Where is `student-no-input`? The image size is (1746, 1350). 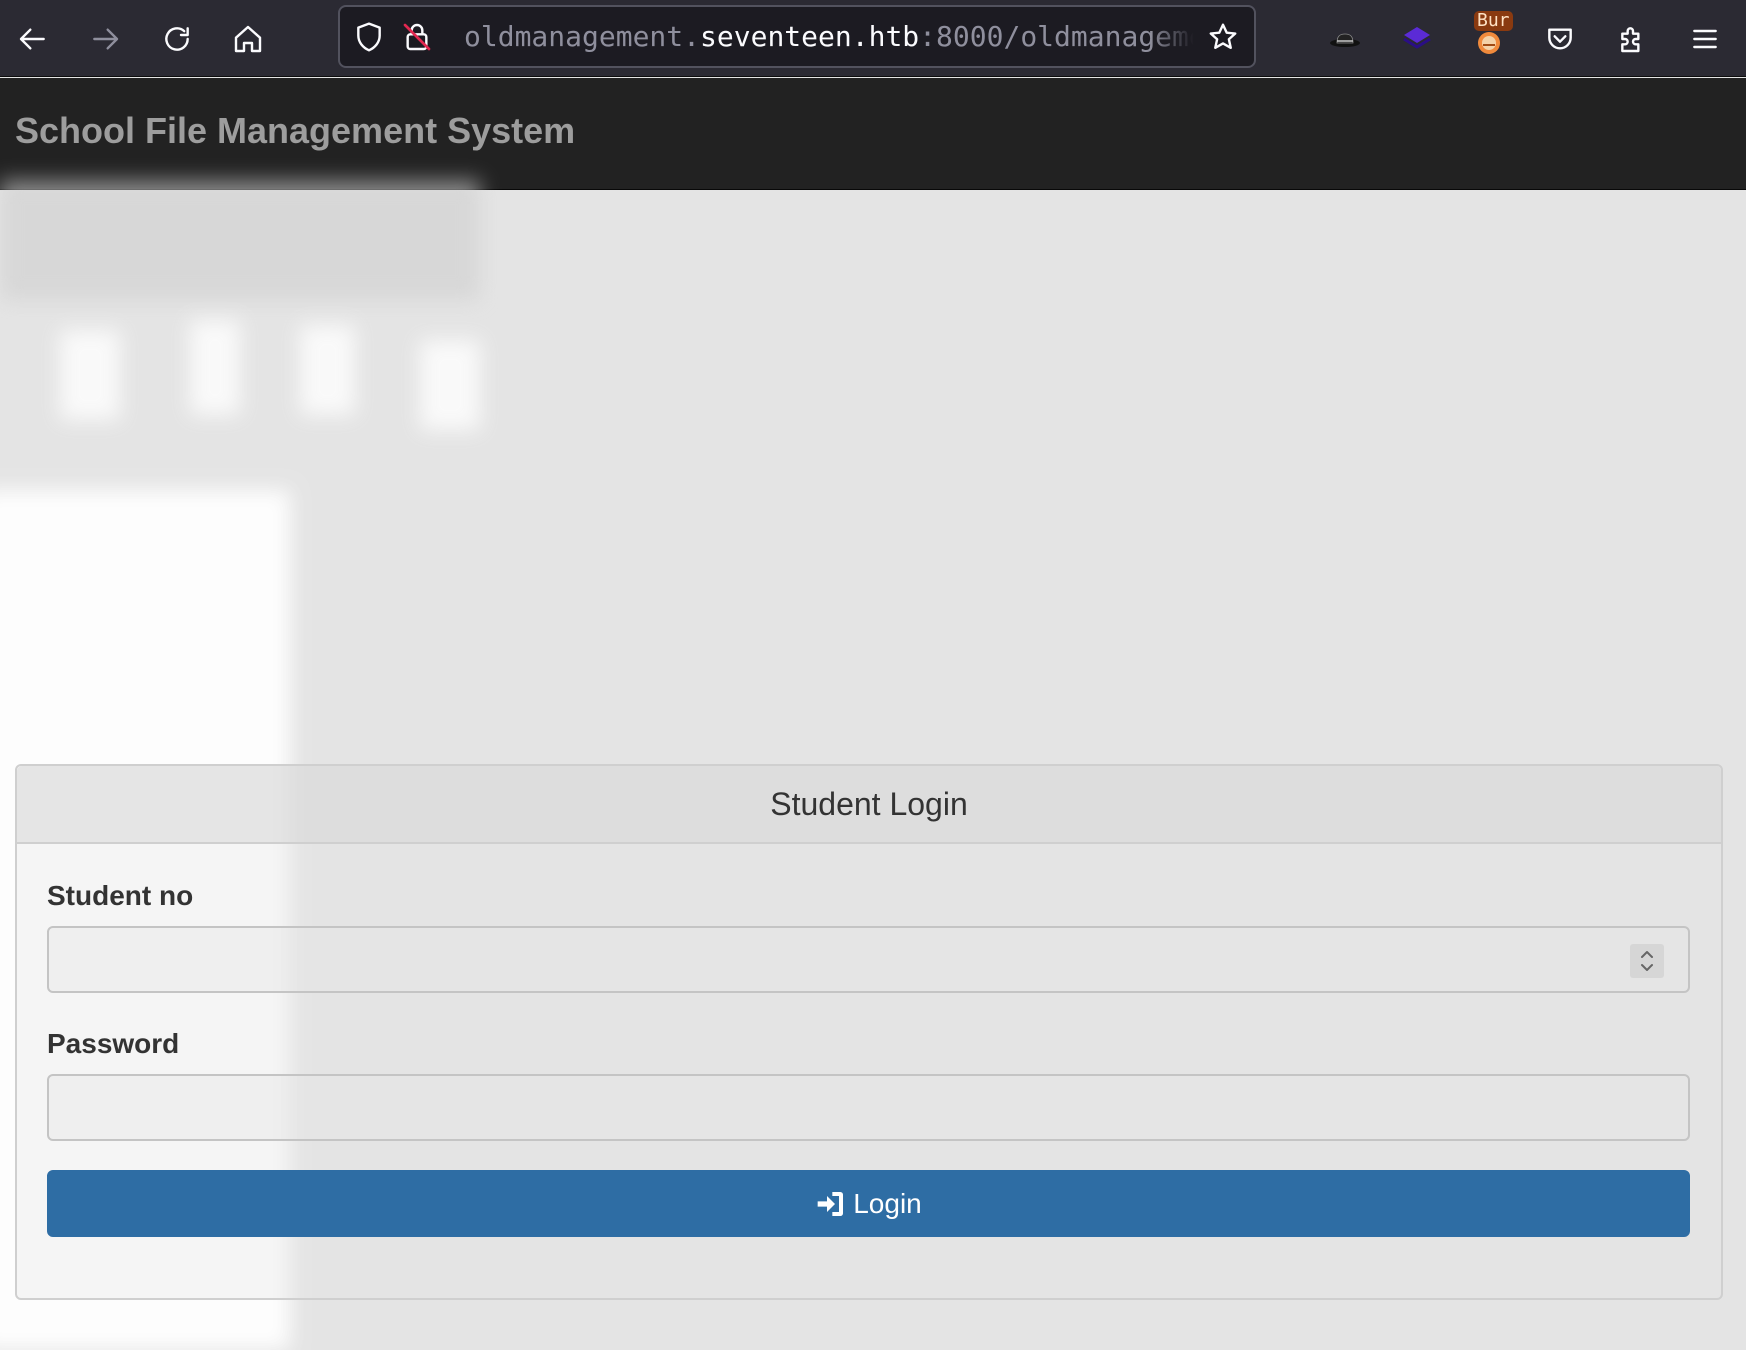 student-no-input is located at coordinates (868, 959).